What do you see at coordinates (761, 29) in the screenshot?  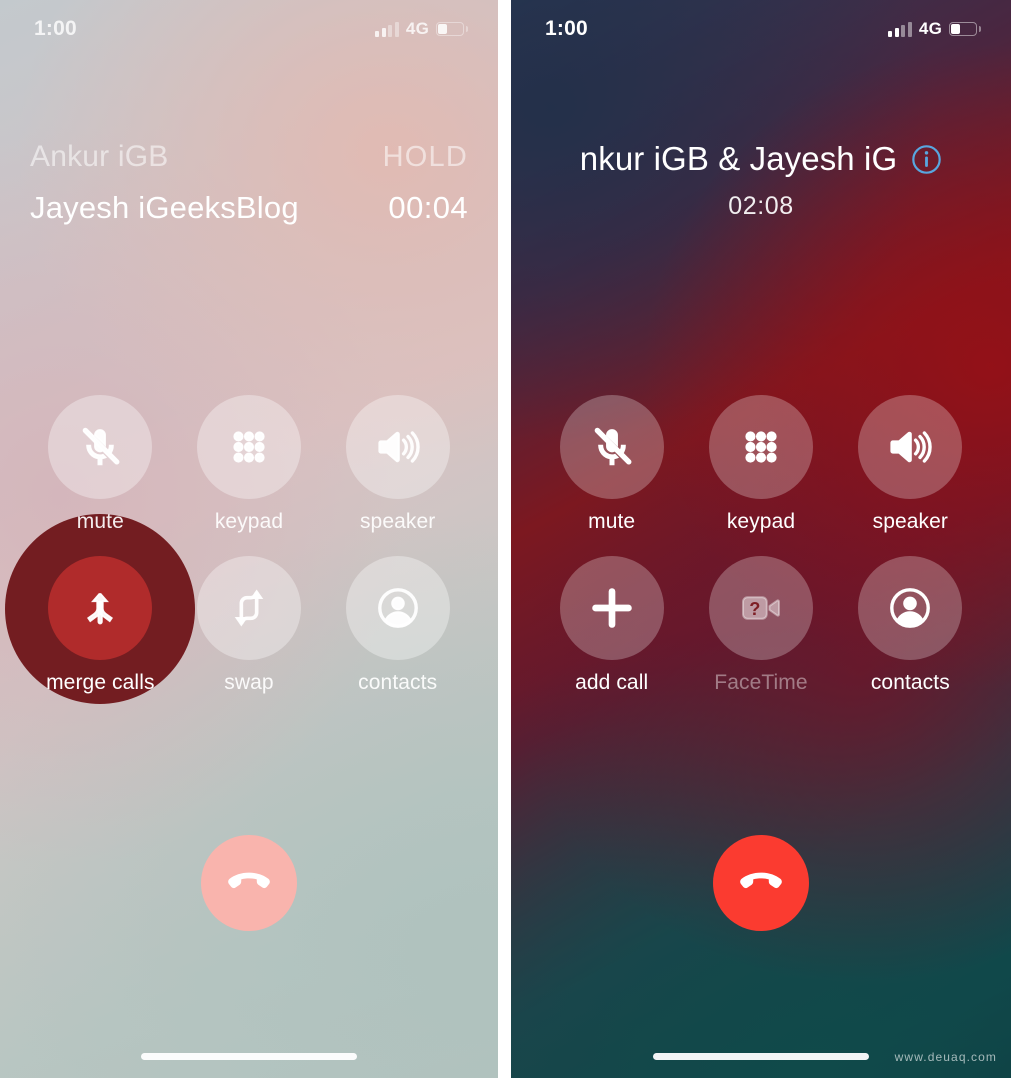 I see `status-bar-right: 1:00 4G` at bounding box center [761, 29].